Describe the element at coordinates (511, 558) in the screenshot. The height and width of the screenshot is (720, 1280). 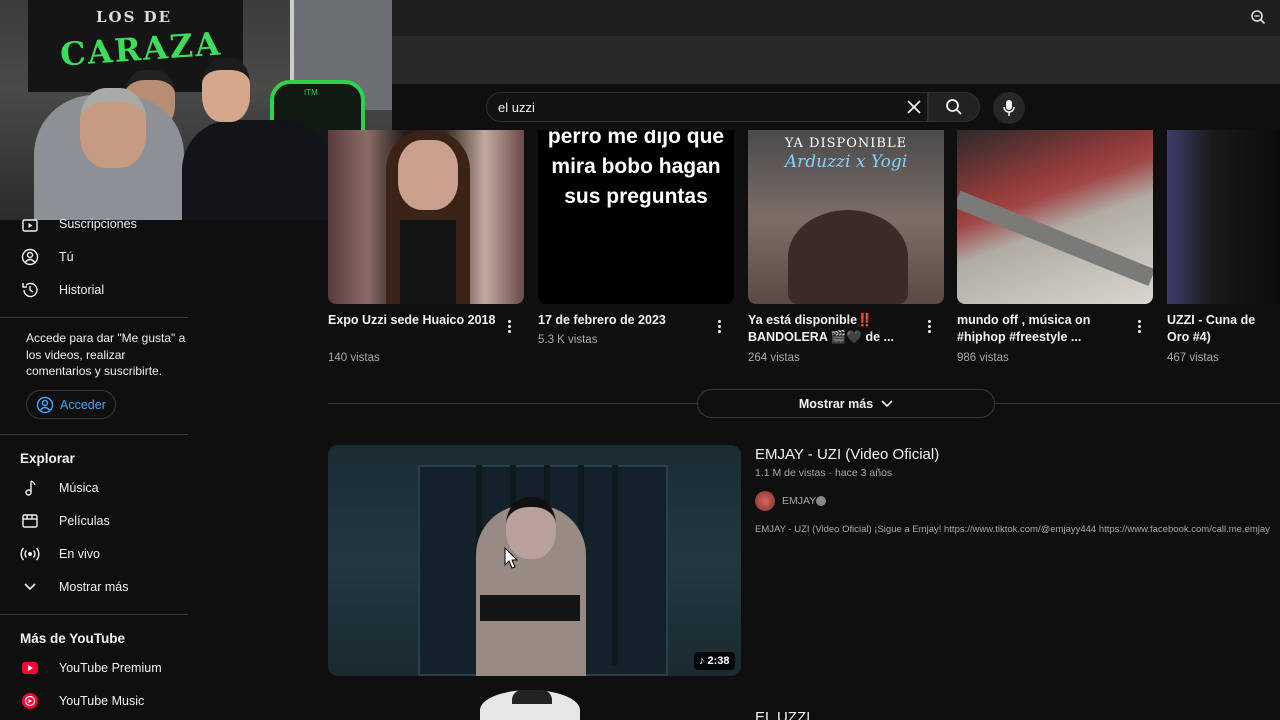
I see `mouse-cursor-icon` at that location.